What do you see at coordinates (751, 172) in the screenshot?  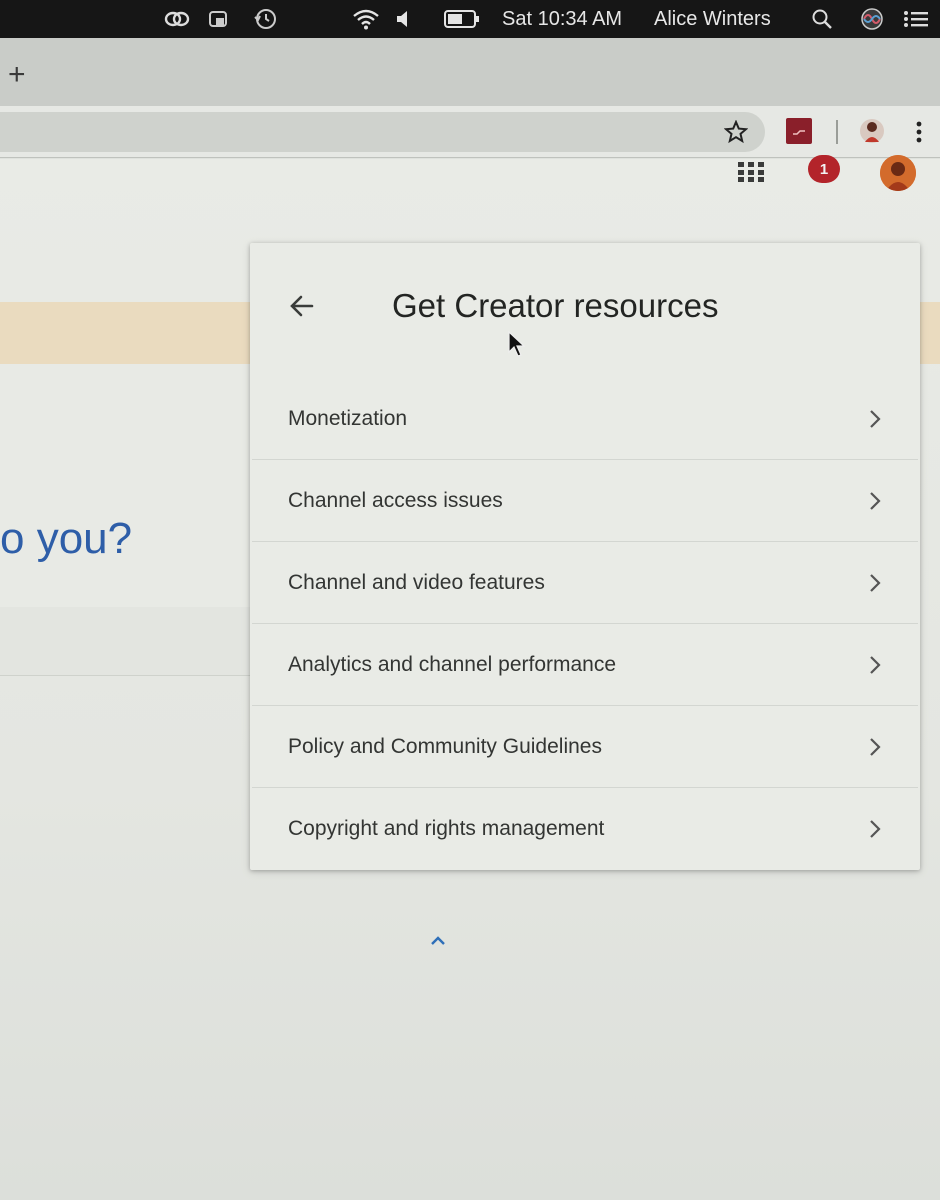 I see `apps-grid-icon` at bounding box center [751, 172].